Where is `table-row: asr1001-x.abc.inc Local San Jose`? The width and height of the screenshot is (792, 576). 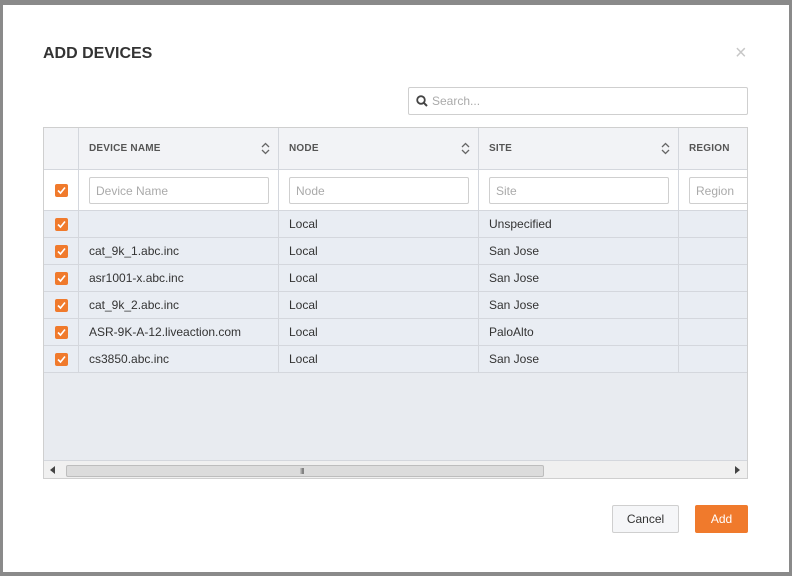
table-row: asr1001-x.abc.inc Local San Jose is located at coordinates (395, 278).